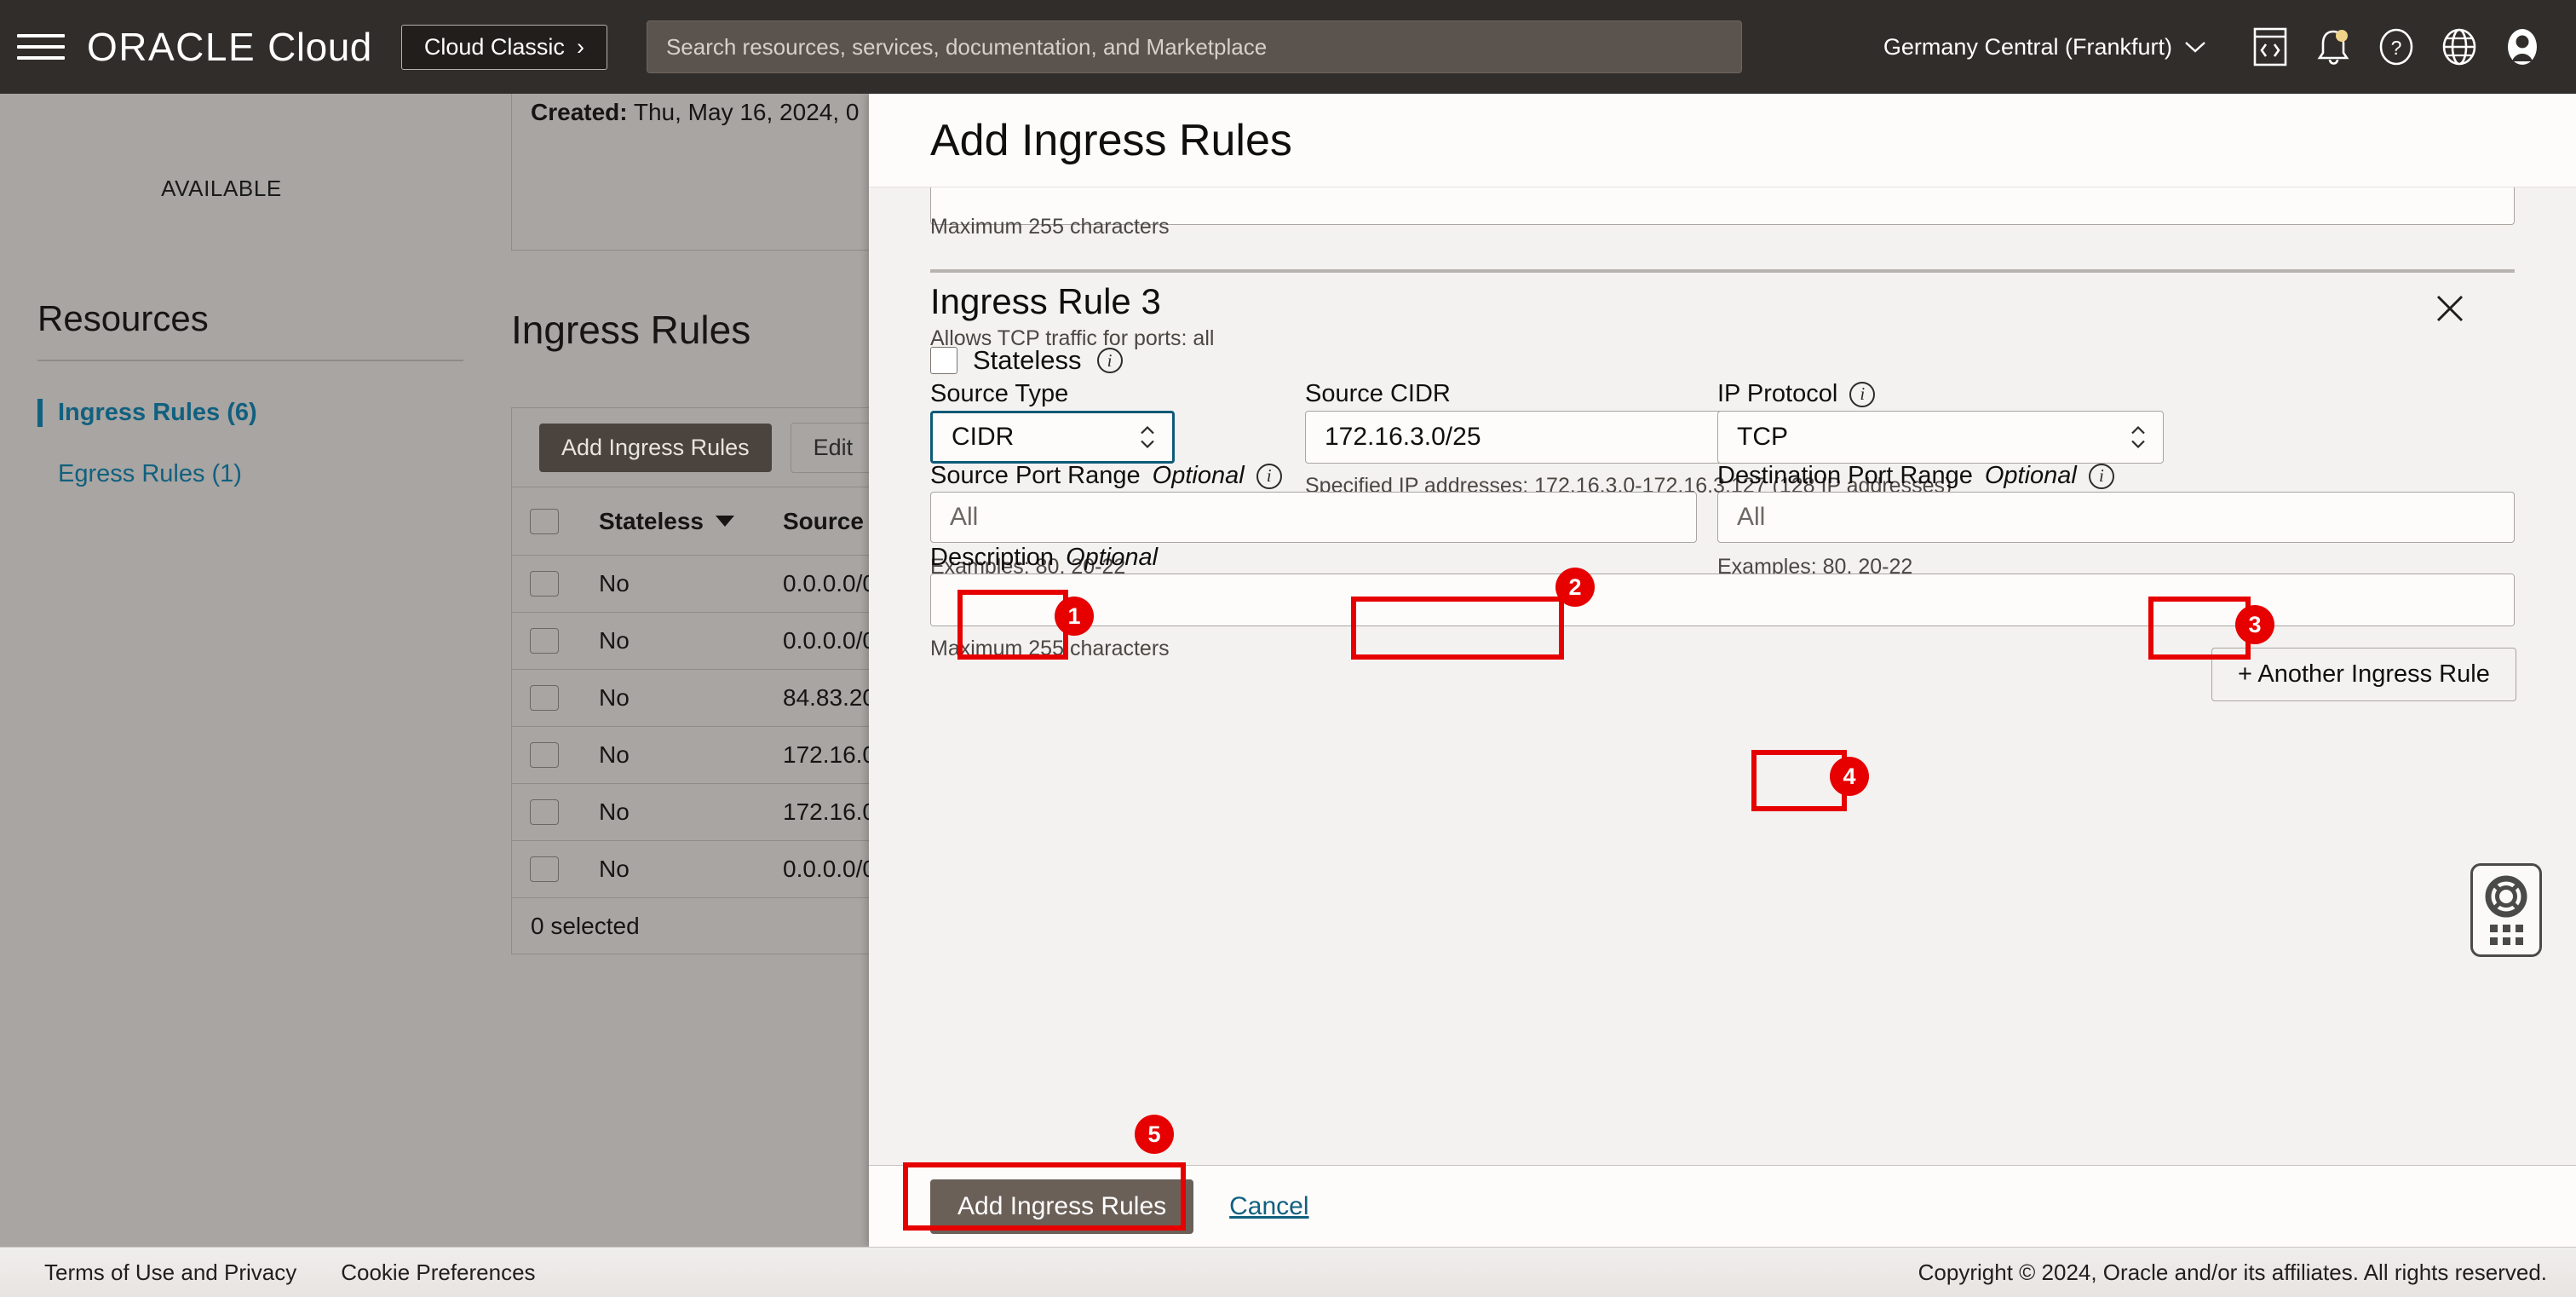 The width and height of the screenshot is (2576, 1297). I want to click on stateless-info-icon: i, so click(1109, 360).